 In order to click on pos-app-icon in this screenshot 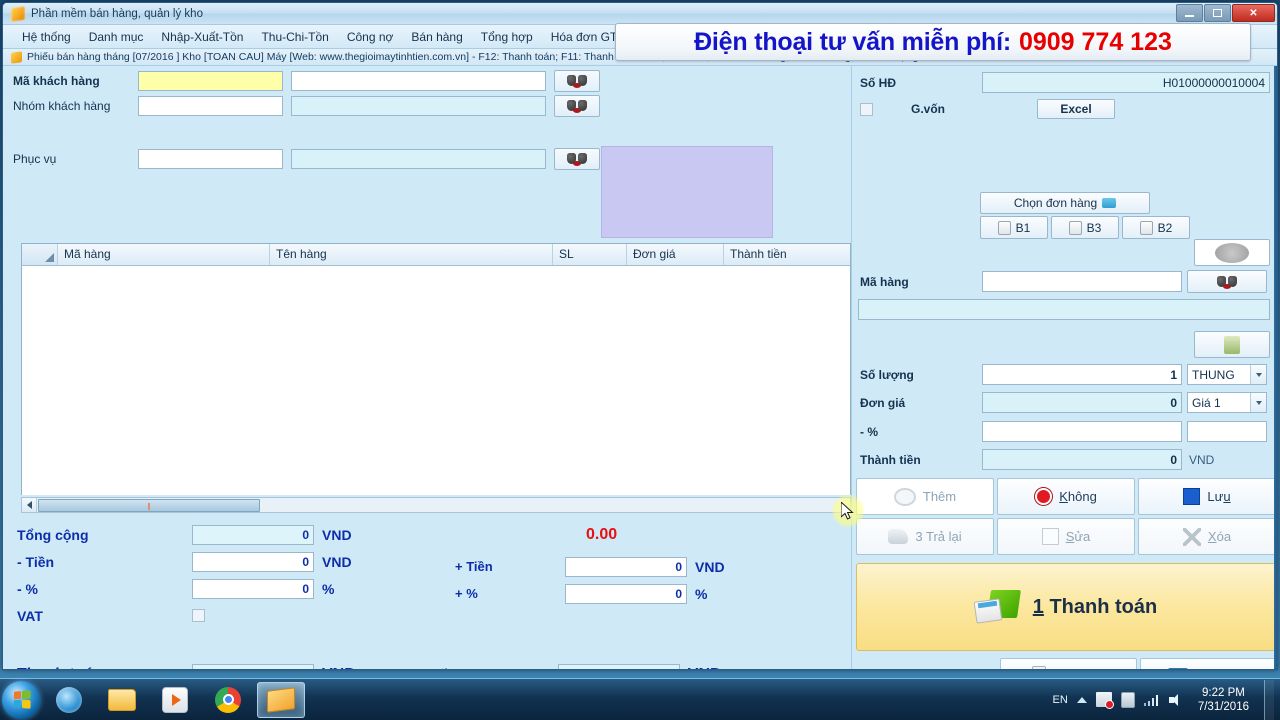, I will do `click(281, 699)`.